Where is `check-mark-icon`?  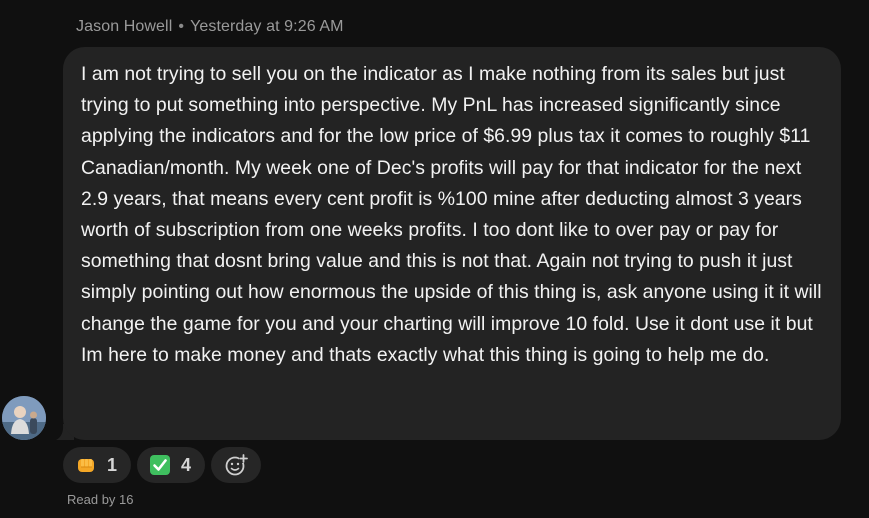
check-mark-icon is located at coordinates (160, 465).